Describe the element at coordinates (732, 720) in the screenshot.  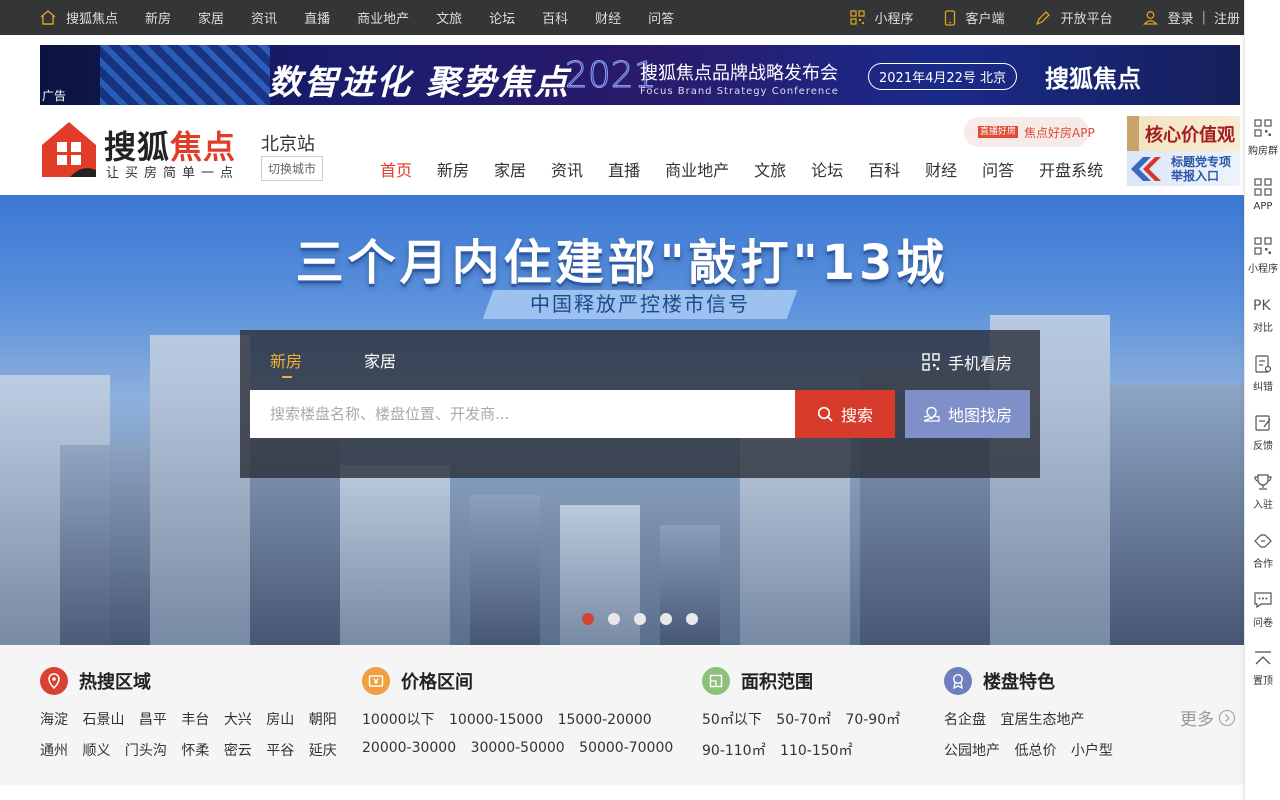
I see `size-link: 50㎡以下` at that location.